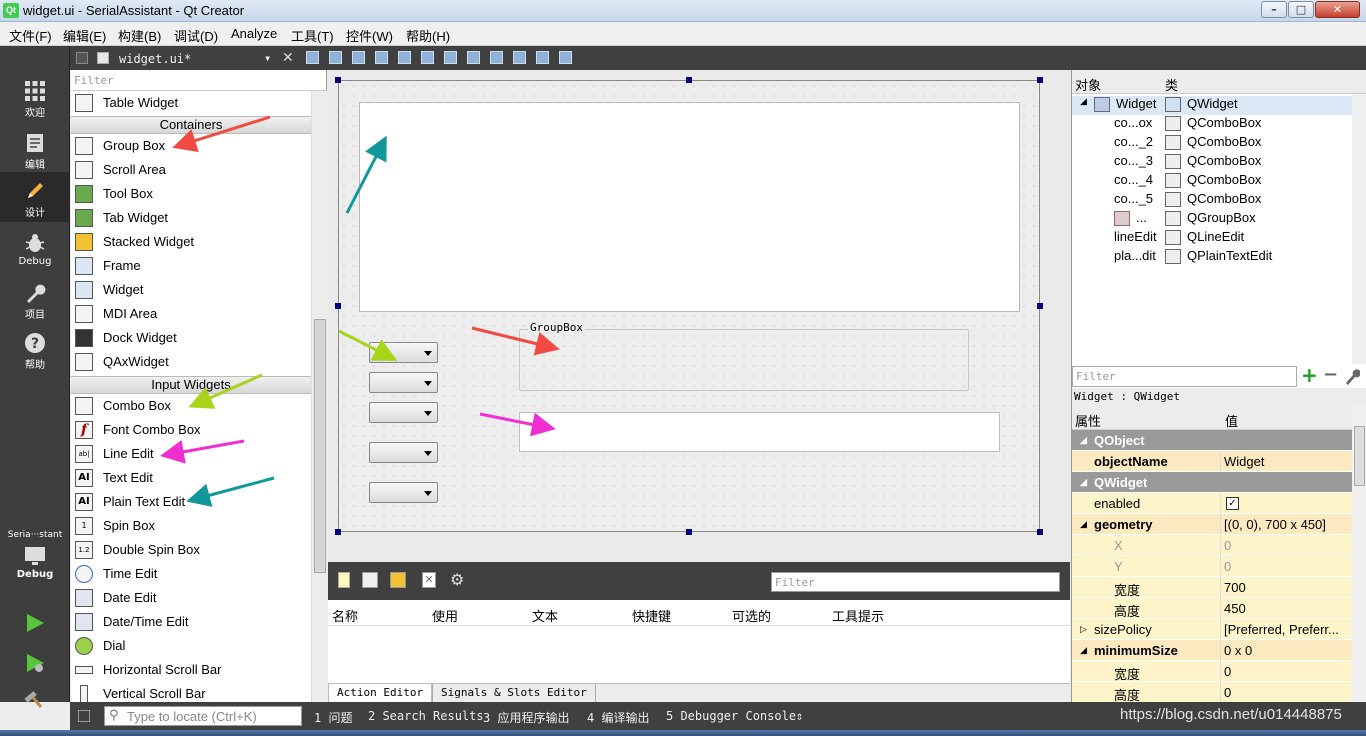 The height and width of the screenshot is (736, 1366). I want to click on output-tab-search: 2 Search Results, so click(426, 716).